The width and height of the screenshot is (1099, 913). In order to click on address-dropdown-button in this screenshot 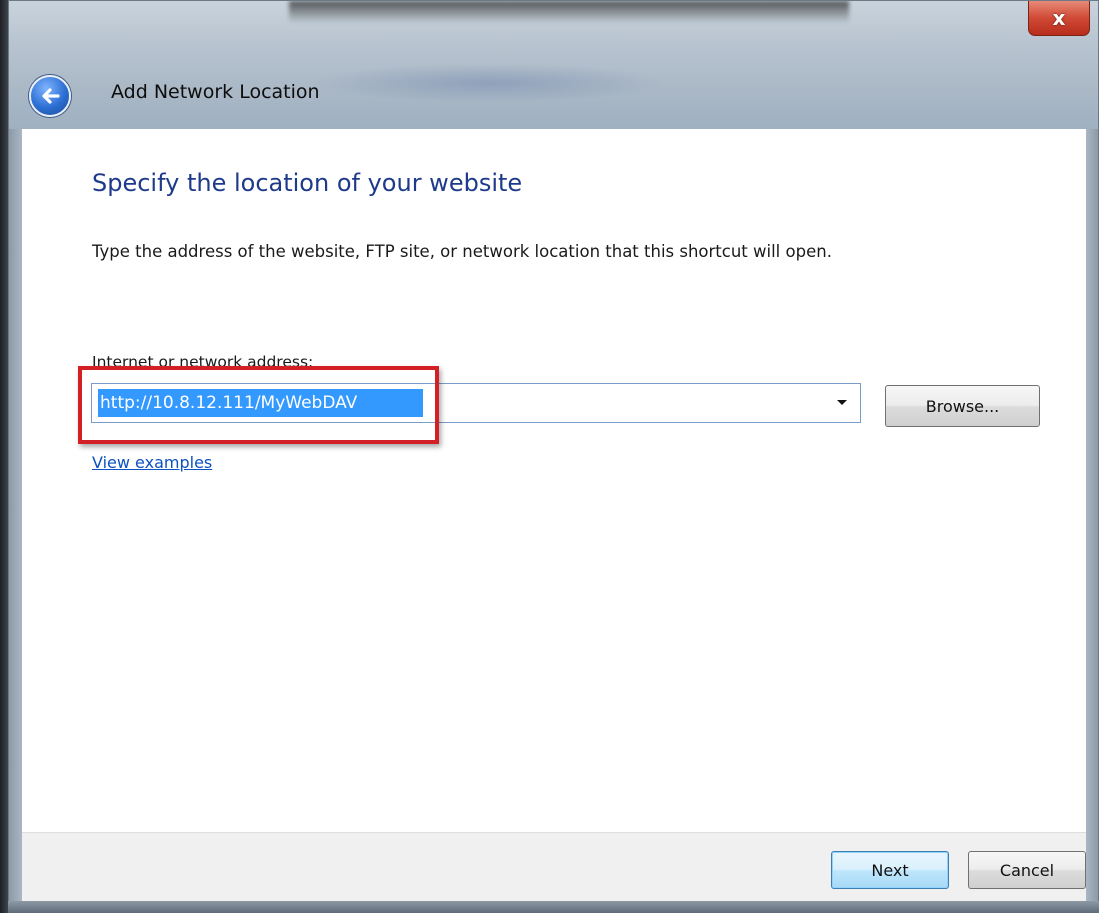, I will do `click(842, 403)`.